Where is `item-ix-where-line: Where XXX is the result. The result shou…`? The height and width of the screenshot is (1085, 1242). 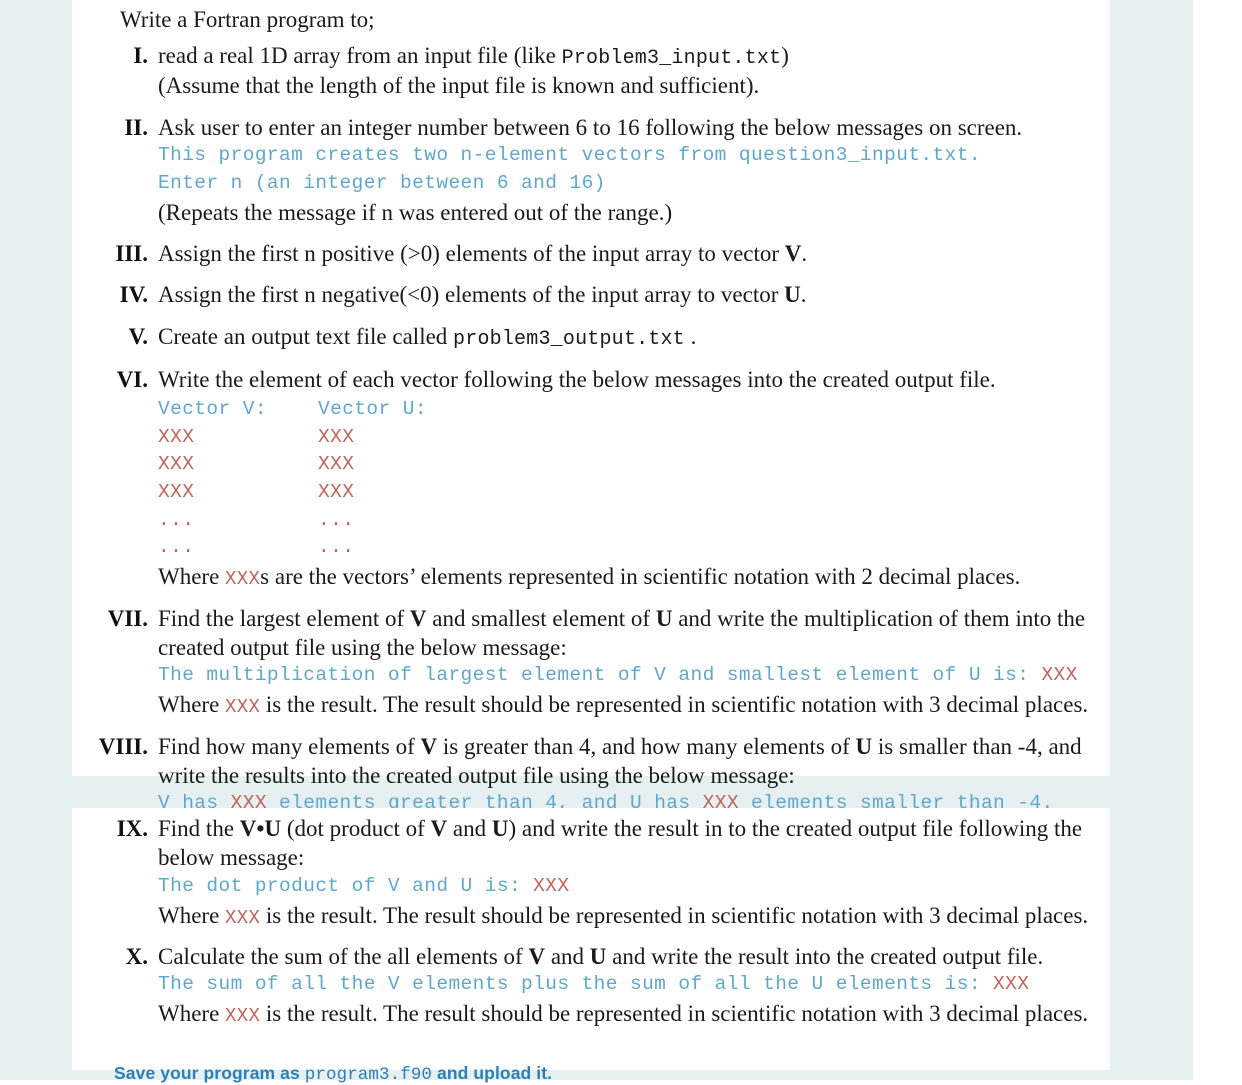 item-ix-where-line: Where XXX is the result. The result shou… is located at coordinates (625, 915).